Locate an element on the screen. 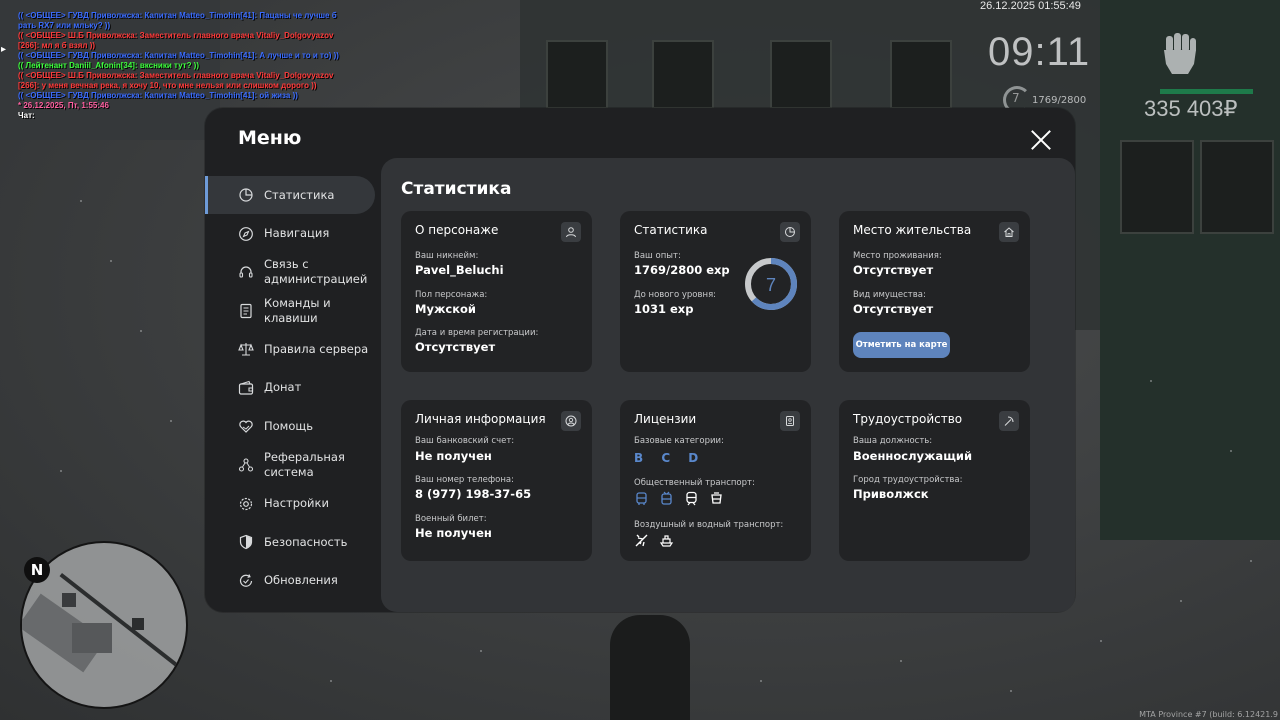  sidebar-item-label: Помощь is located at coordinates (289, 426).